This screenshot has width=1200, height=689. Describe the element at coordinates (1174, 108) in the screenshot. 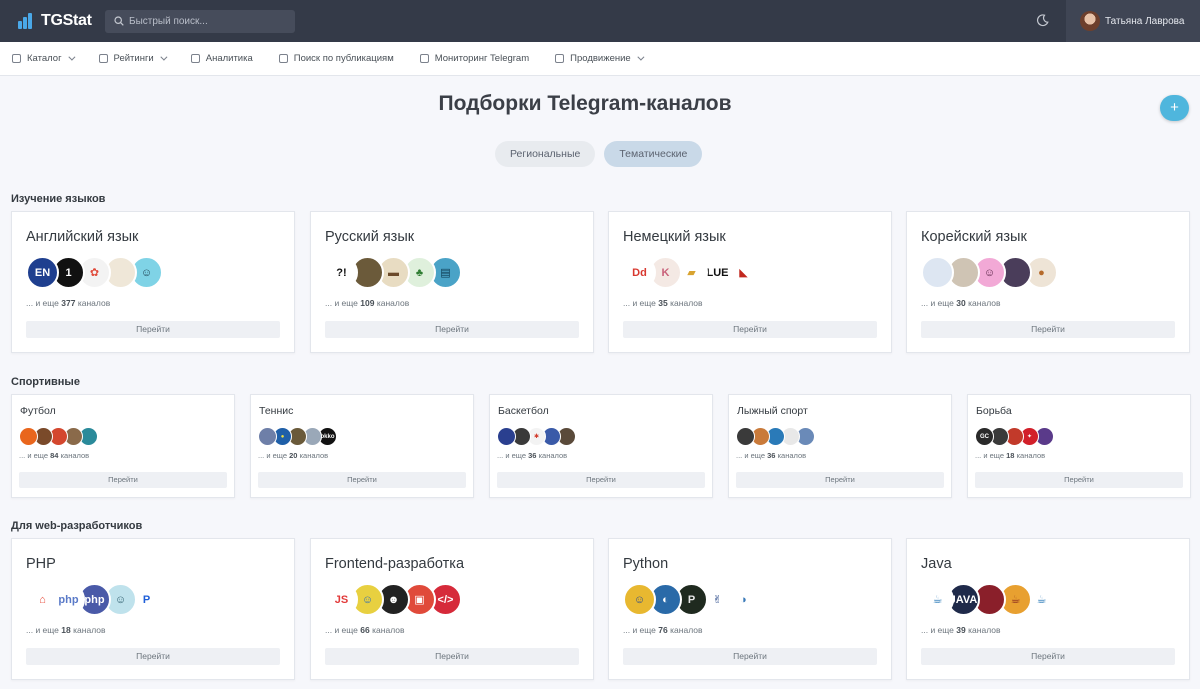

I see `add-button: +` at that location.